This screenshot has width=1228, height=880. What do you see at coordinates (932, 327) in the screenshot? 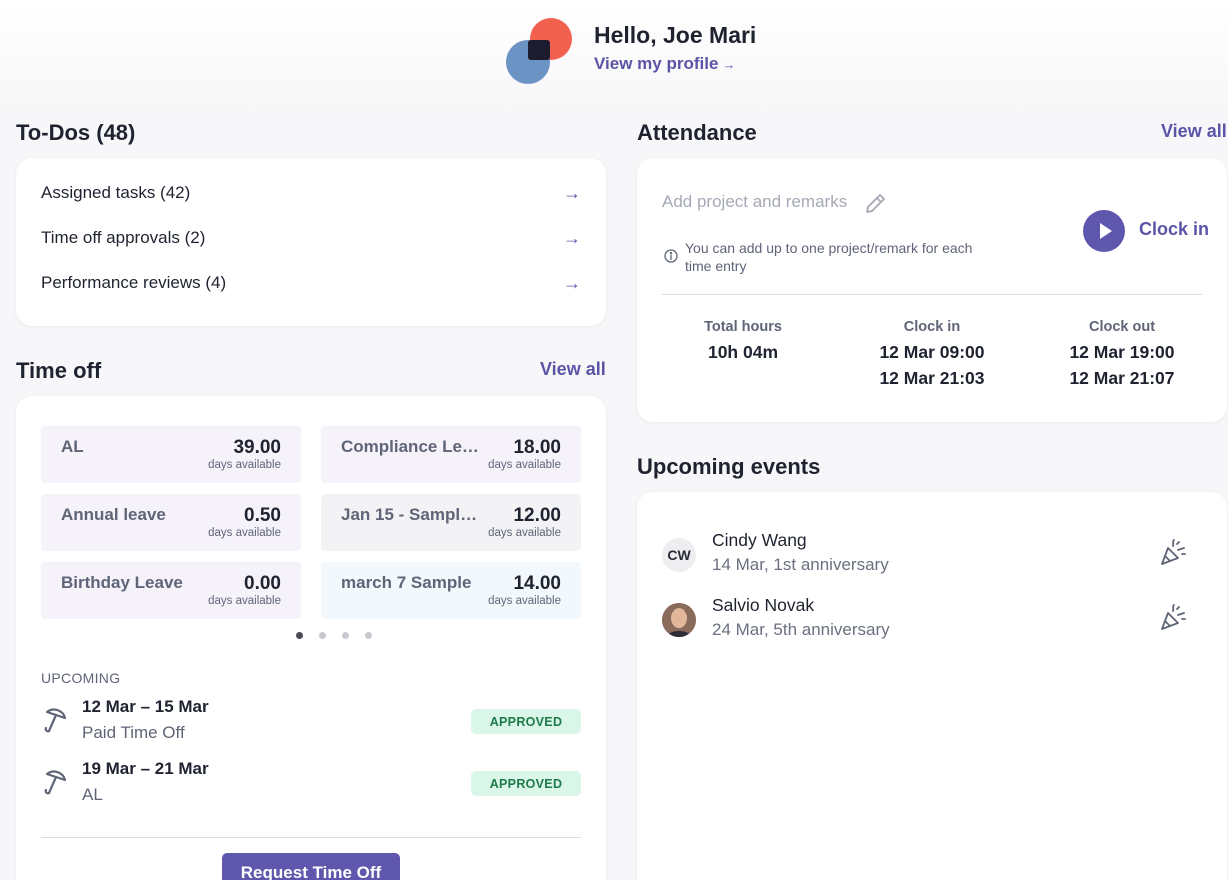
I see `column-header: Clock in` at bounding box center [932, 327].